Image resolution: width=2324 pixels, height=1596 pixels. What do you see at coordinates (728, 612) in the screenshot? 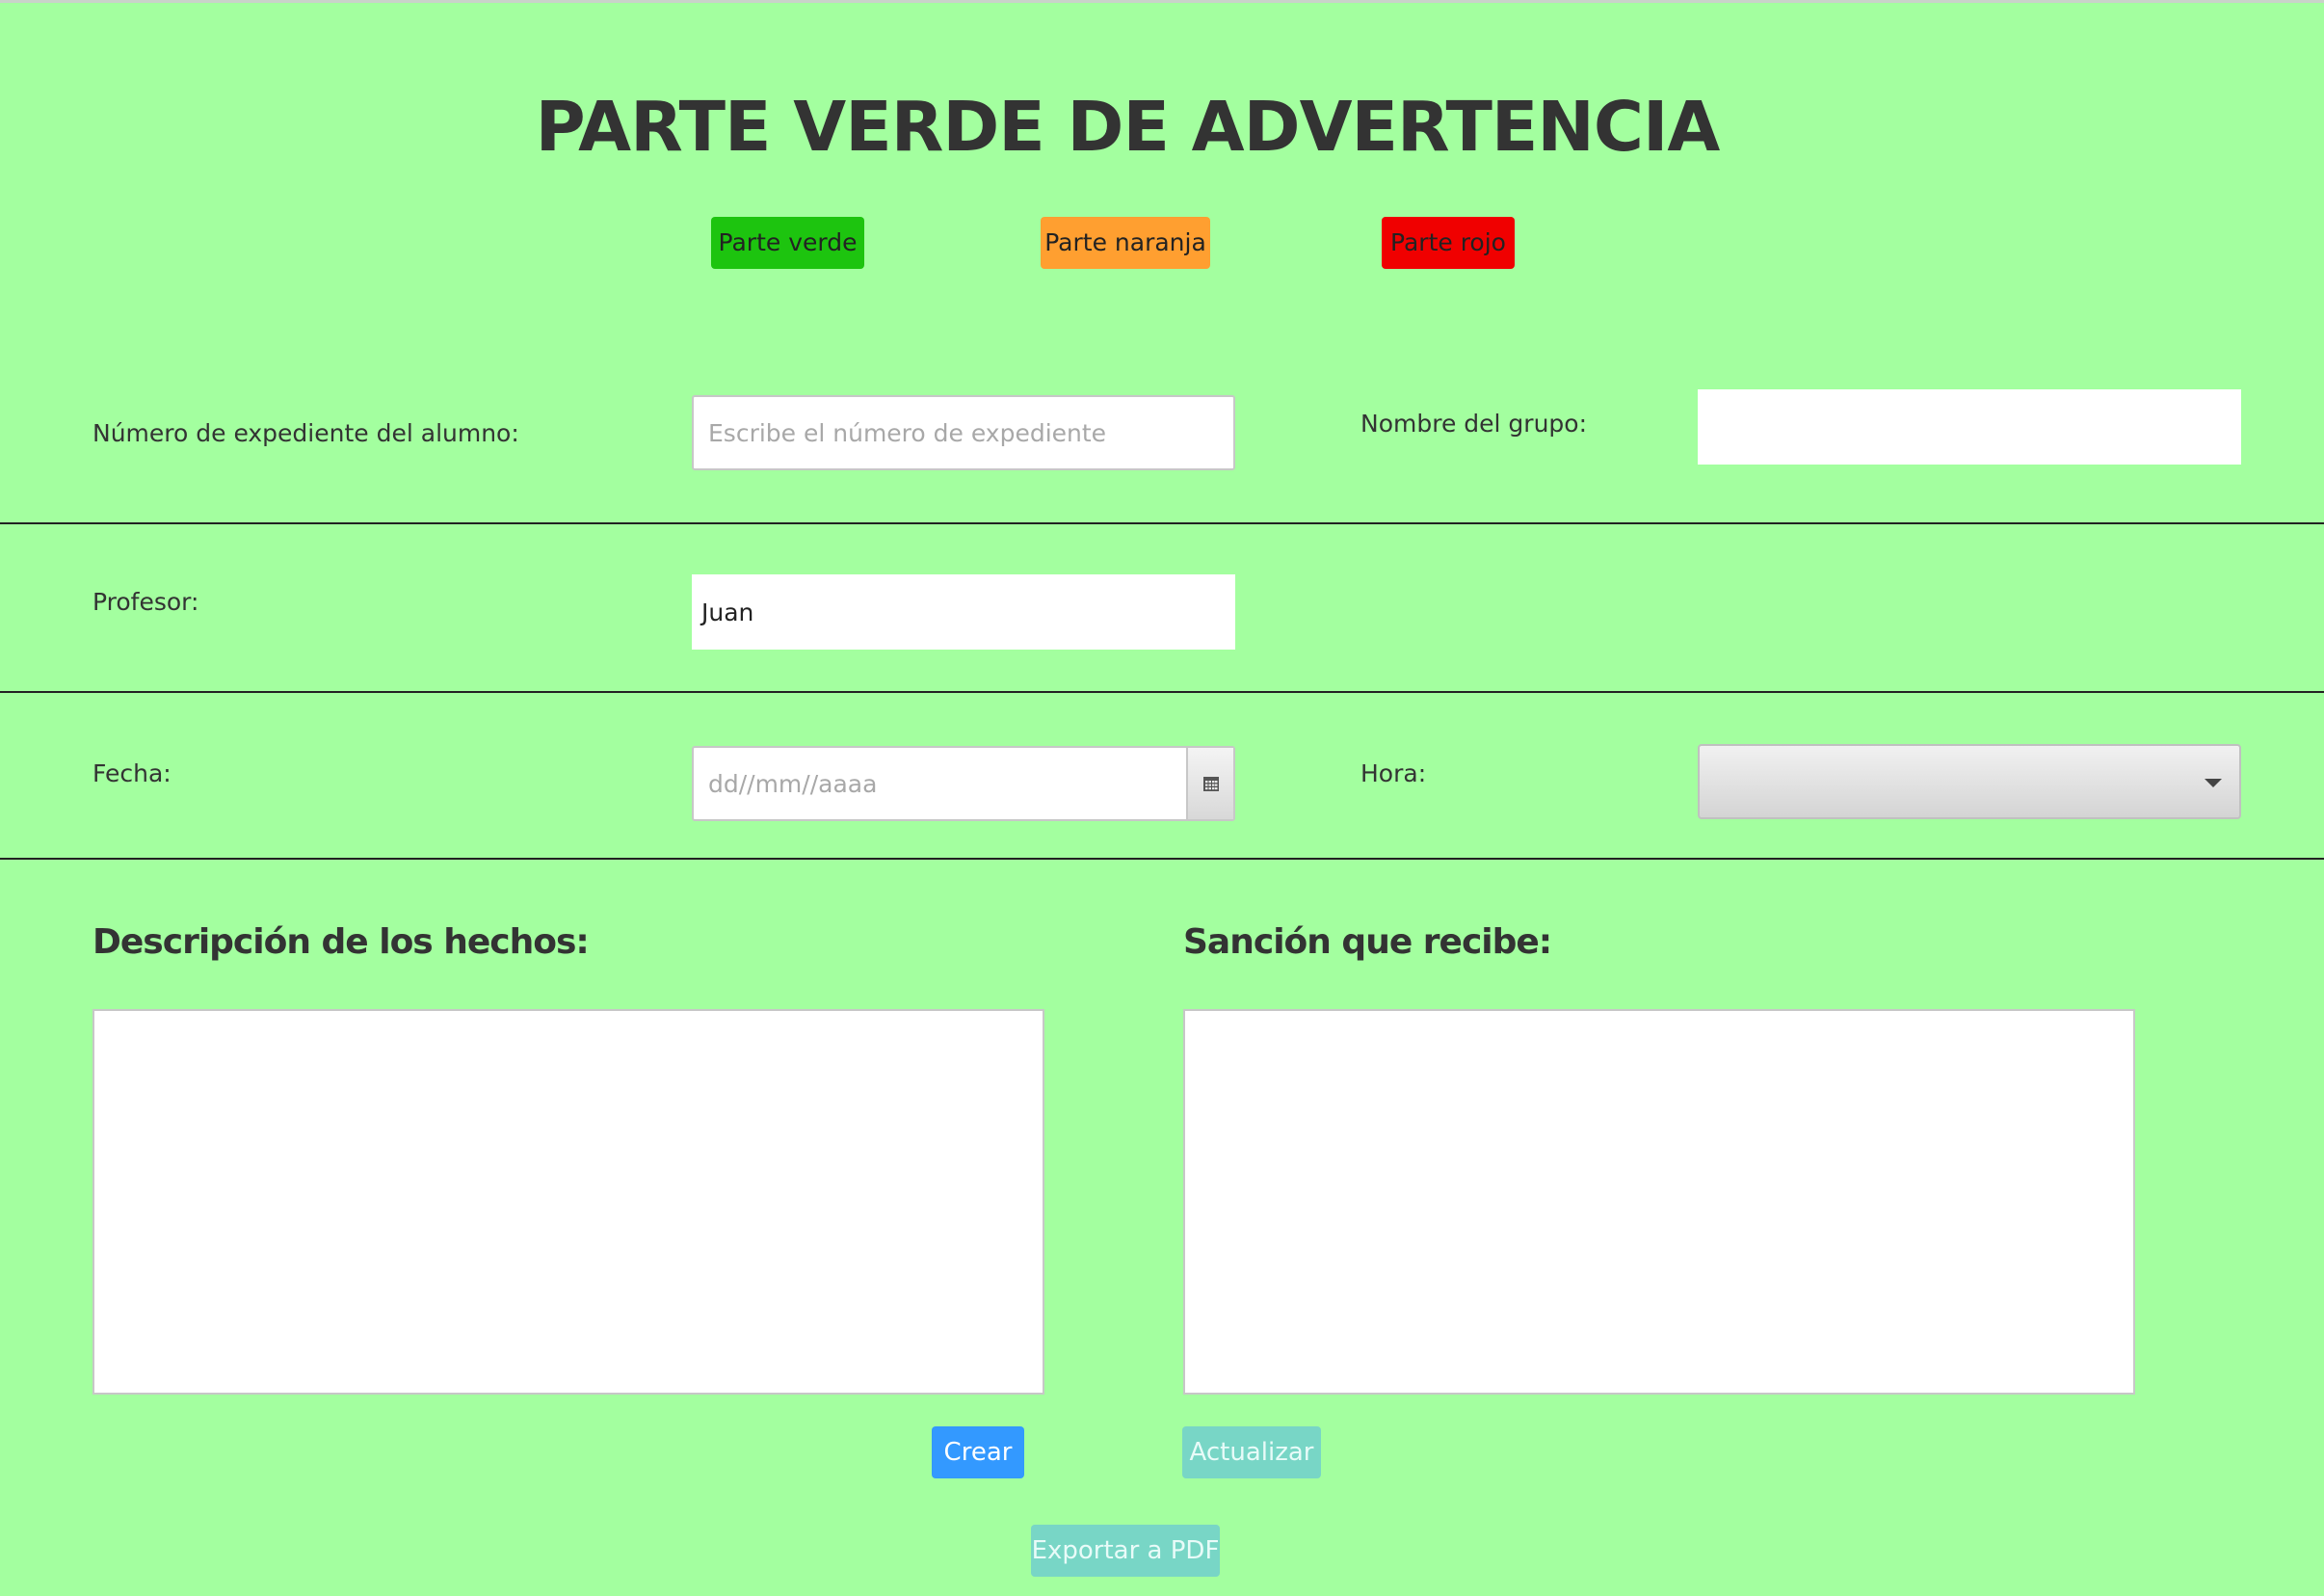
I see `profesor-value: Juan` at bounding box center [728, 612].